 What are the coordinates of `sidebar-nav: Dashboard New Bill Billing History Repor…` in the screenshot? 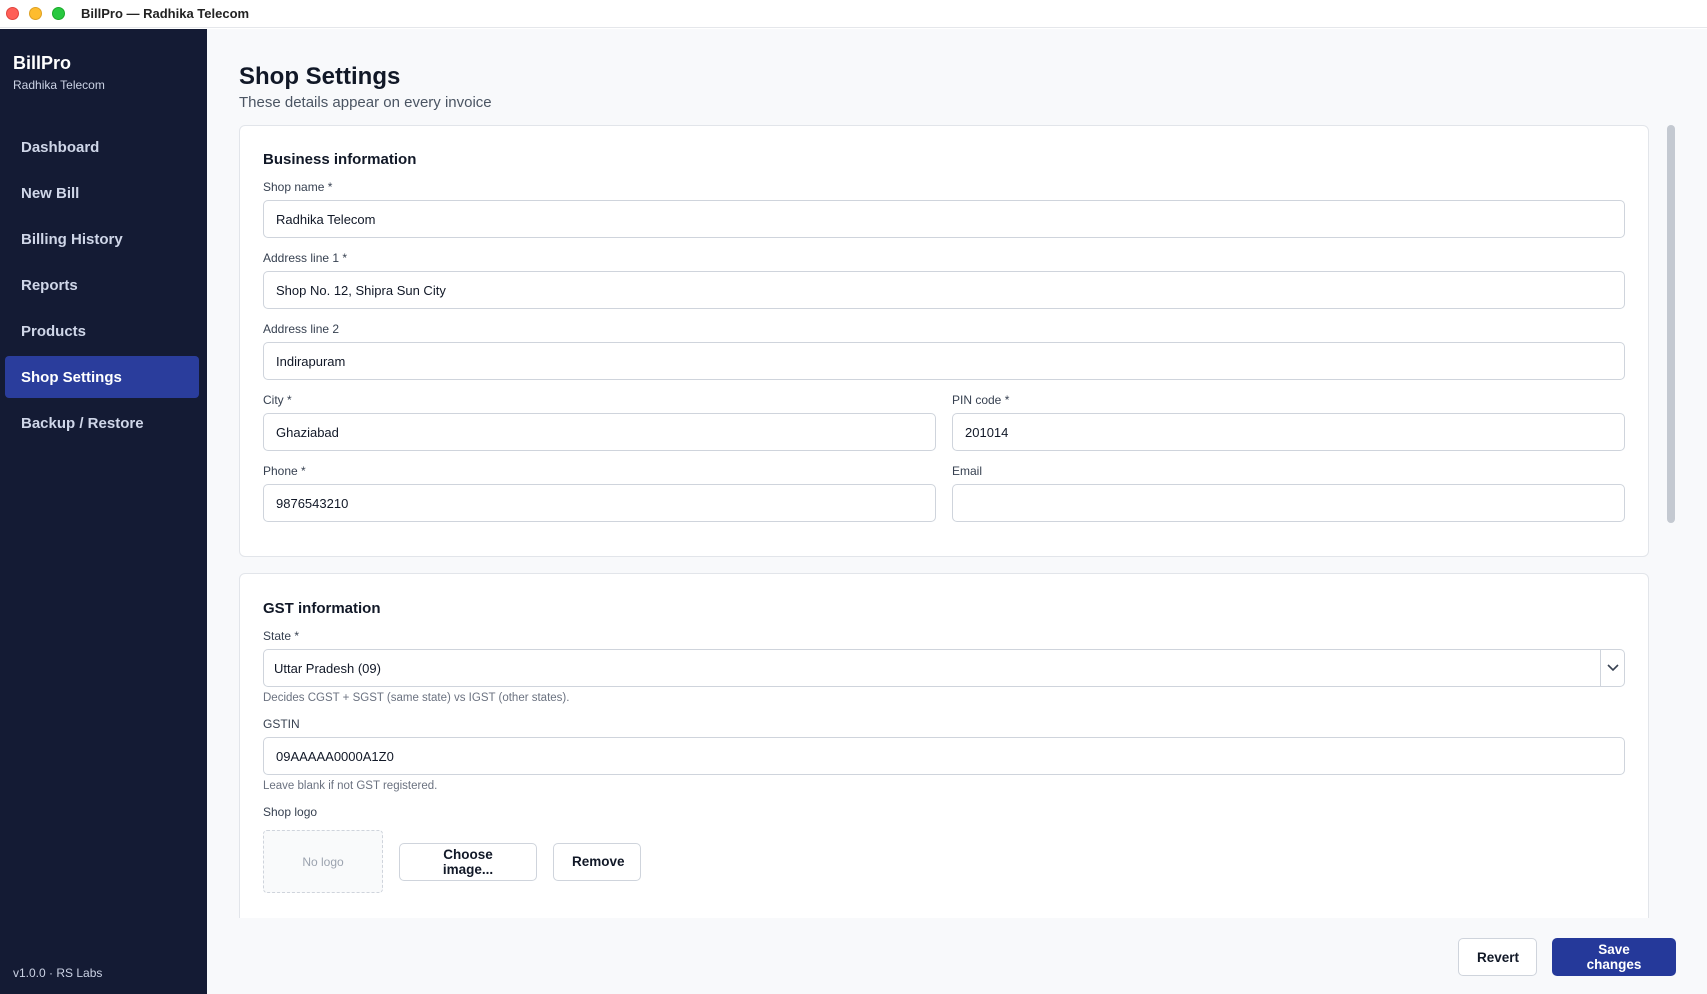 It's located at (102, 287).